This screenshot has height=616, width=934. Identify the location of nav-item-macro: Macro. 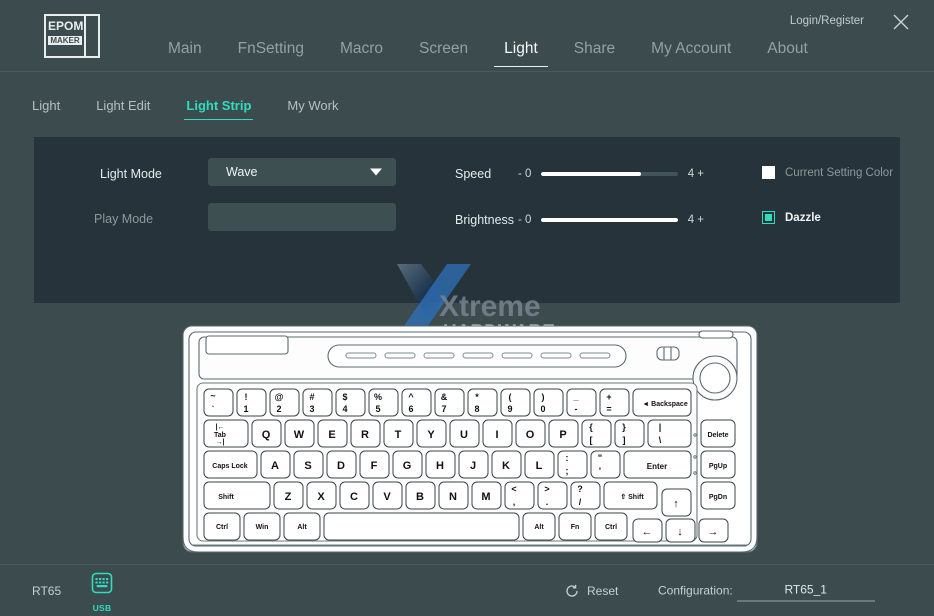
(361, 49).